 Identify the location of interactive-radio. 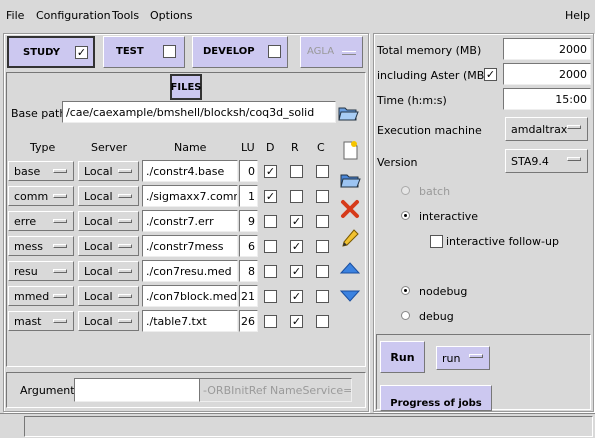
(405, 215).